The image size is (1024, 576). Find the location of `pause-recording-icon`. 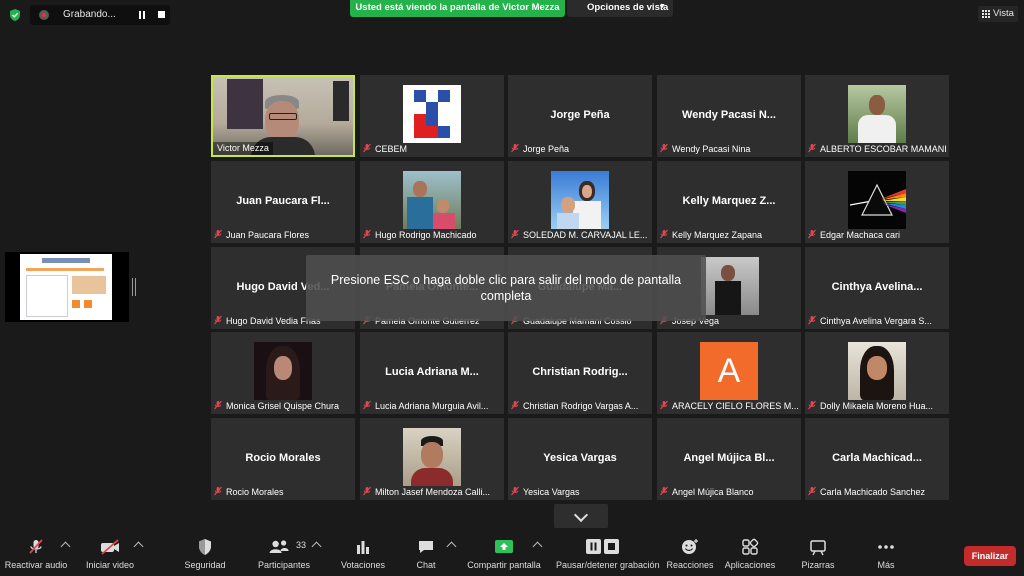

pause-recording-icon is located at coordinates (142, 15).